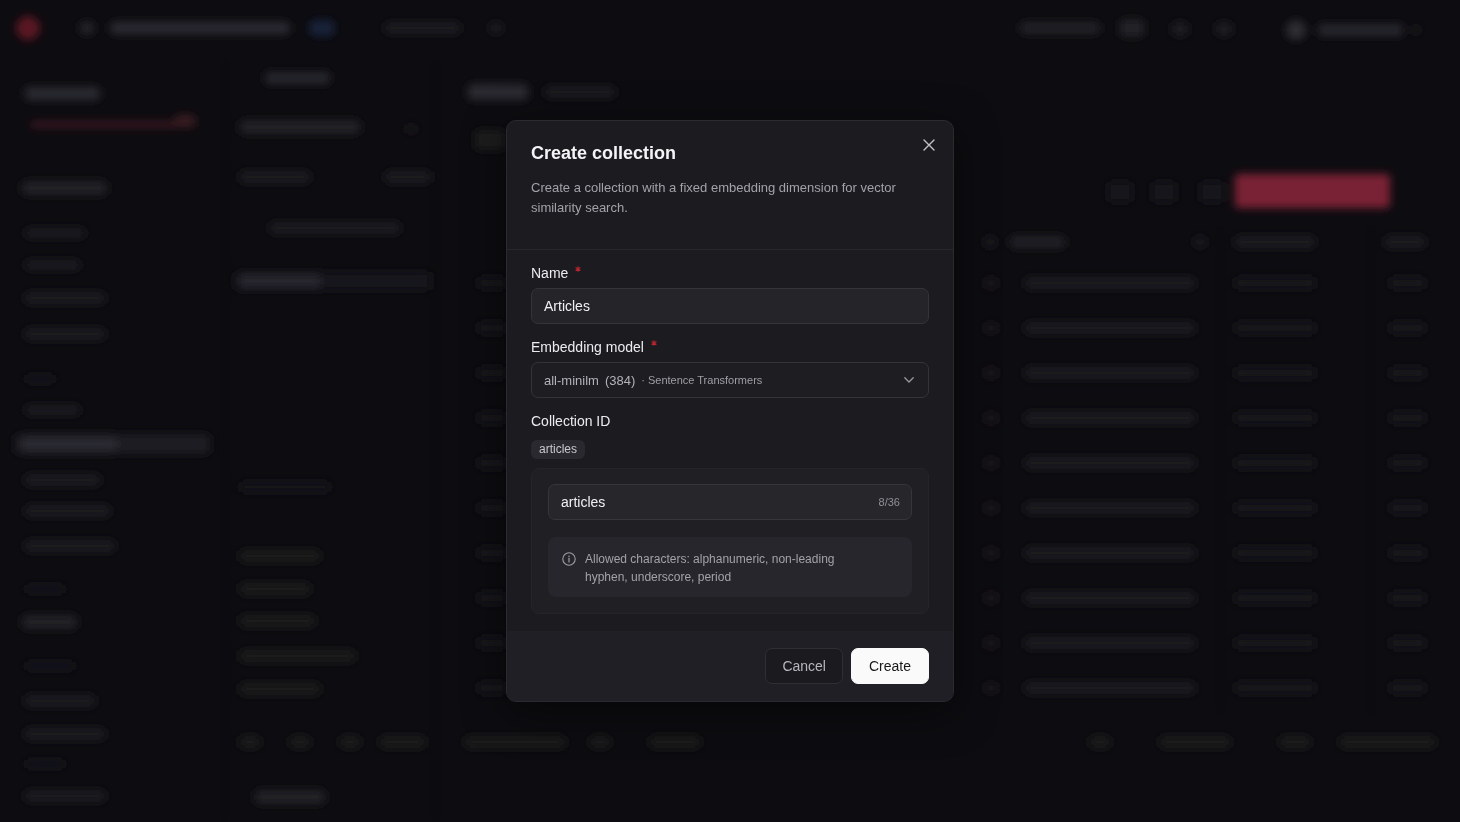 The image size is (1460, 822). What do you see at coordinates (587, 347) in the screenshot?
I see `field-label: Embedding model` at bounding box center [587, 347].